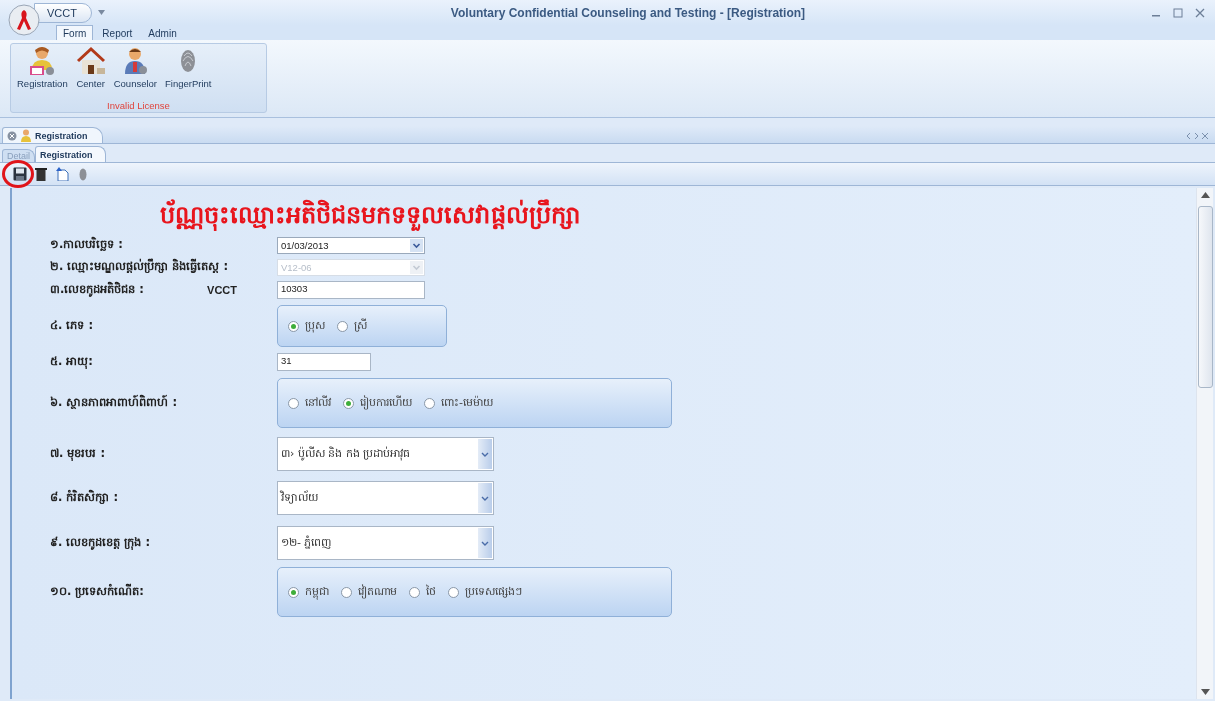 This screenshot has height=701, width=1215. I want to click on form-title: ប័ណ្ណចុះឈ្មោះអតិថិជនមកទទួលសេវាផ្តល់ប្រឹក្សា, so click(370, 216).